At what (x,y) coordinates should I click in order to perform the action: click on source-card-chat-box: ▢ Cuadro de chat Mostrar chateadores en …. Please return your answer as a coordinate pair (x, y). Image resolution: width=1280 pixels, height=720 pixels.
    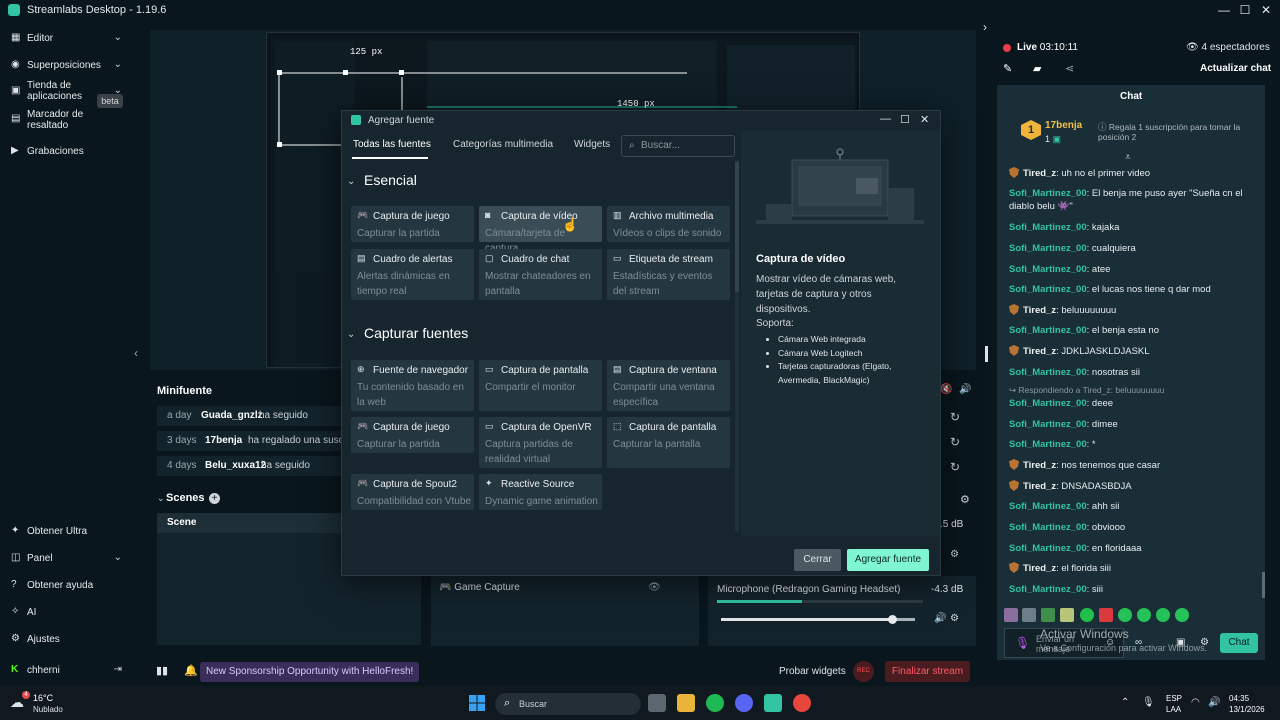
    Looking at the image, I should click on (540, 274).